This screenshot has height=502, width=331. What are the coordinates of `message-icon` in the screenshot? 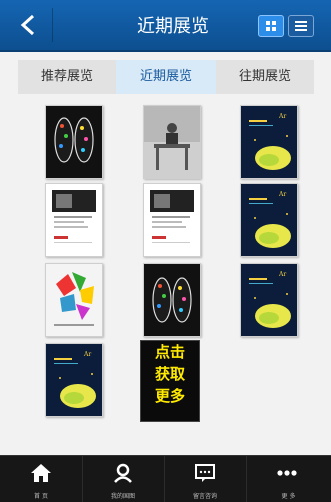 It's located at (205, 473).